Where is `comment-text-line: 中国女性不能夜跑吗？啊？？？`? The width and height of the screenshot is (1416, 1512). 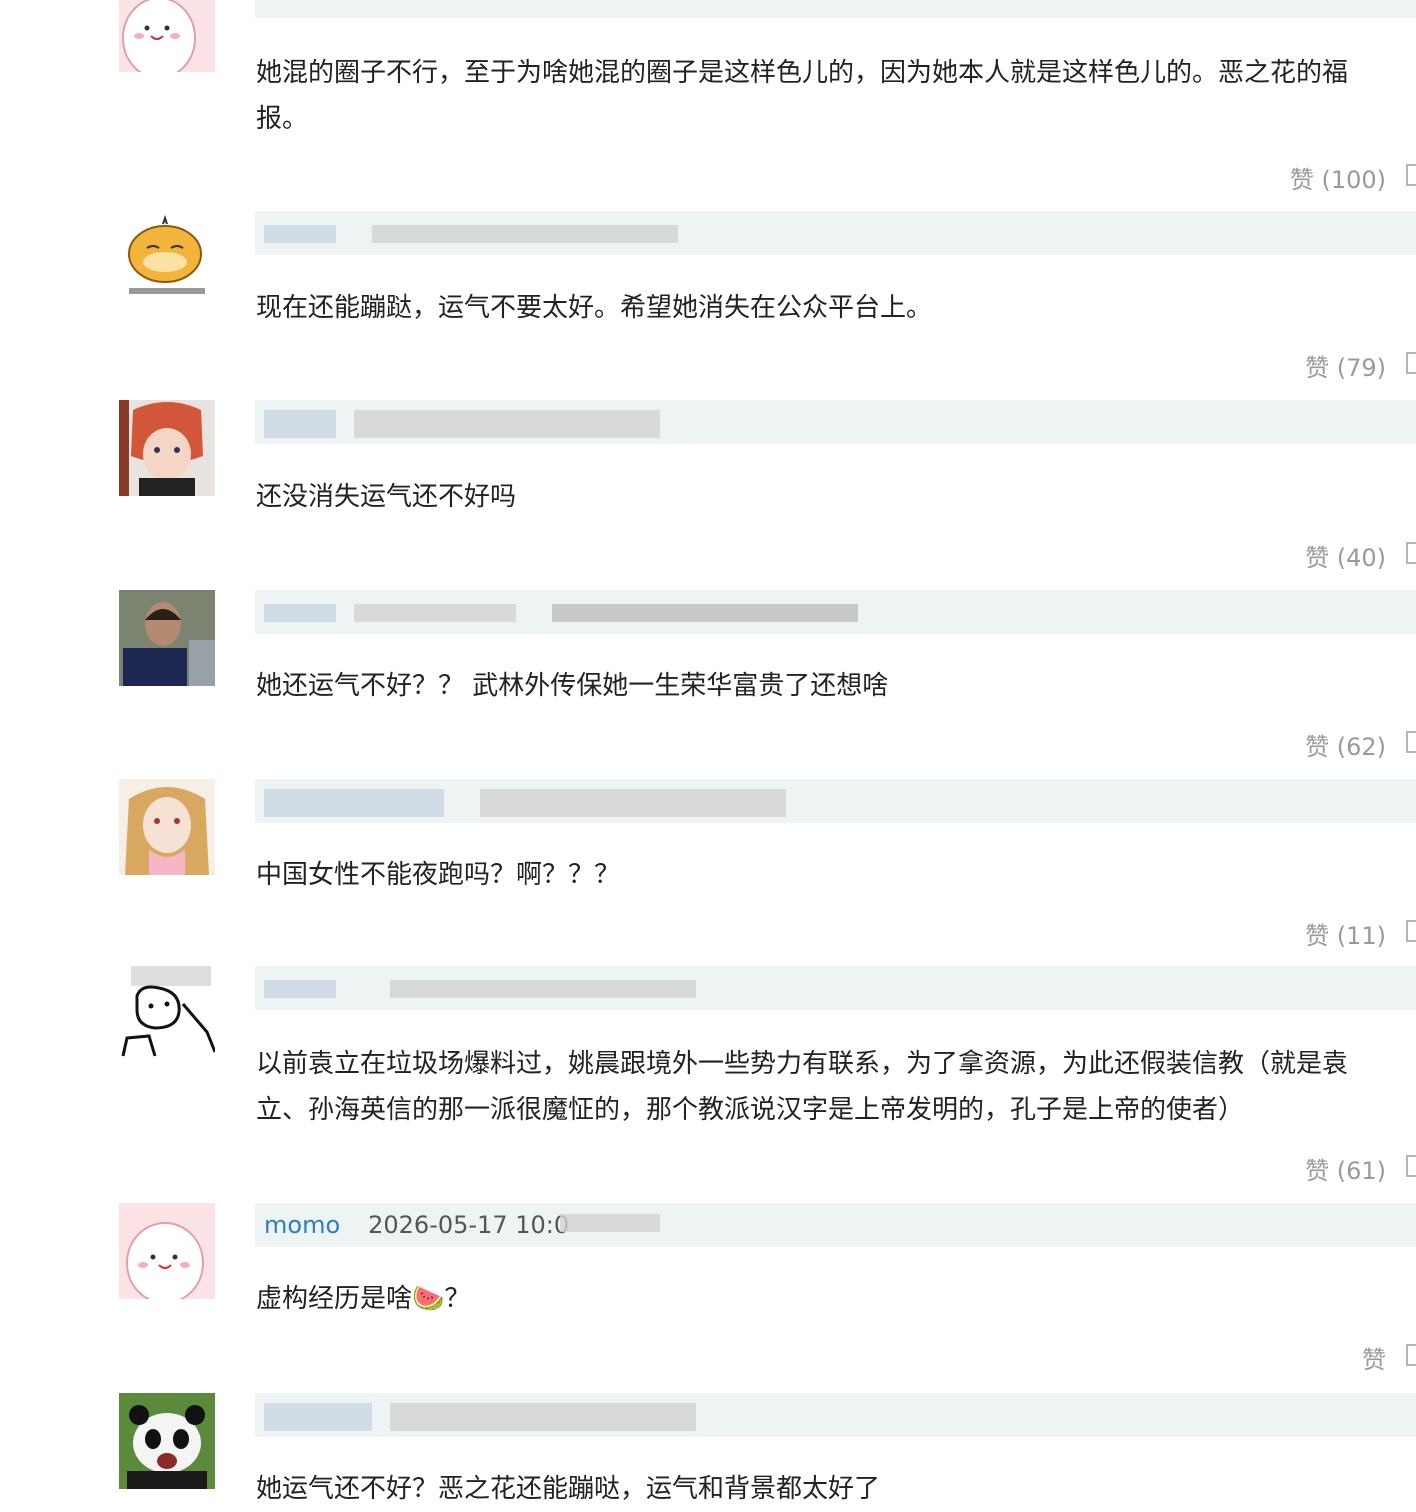
comment-text-line: 中国女性不能夜跑吗？啊？？？ is located at coordinates (438, 875).